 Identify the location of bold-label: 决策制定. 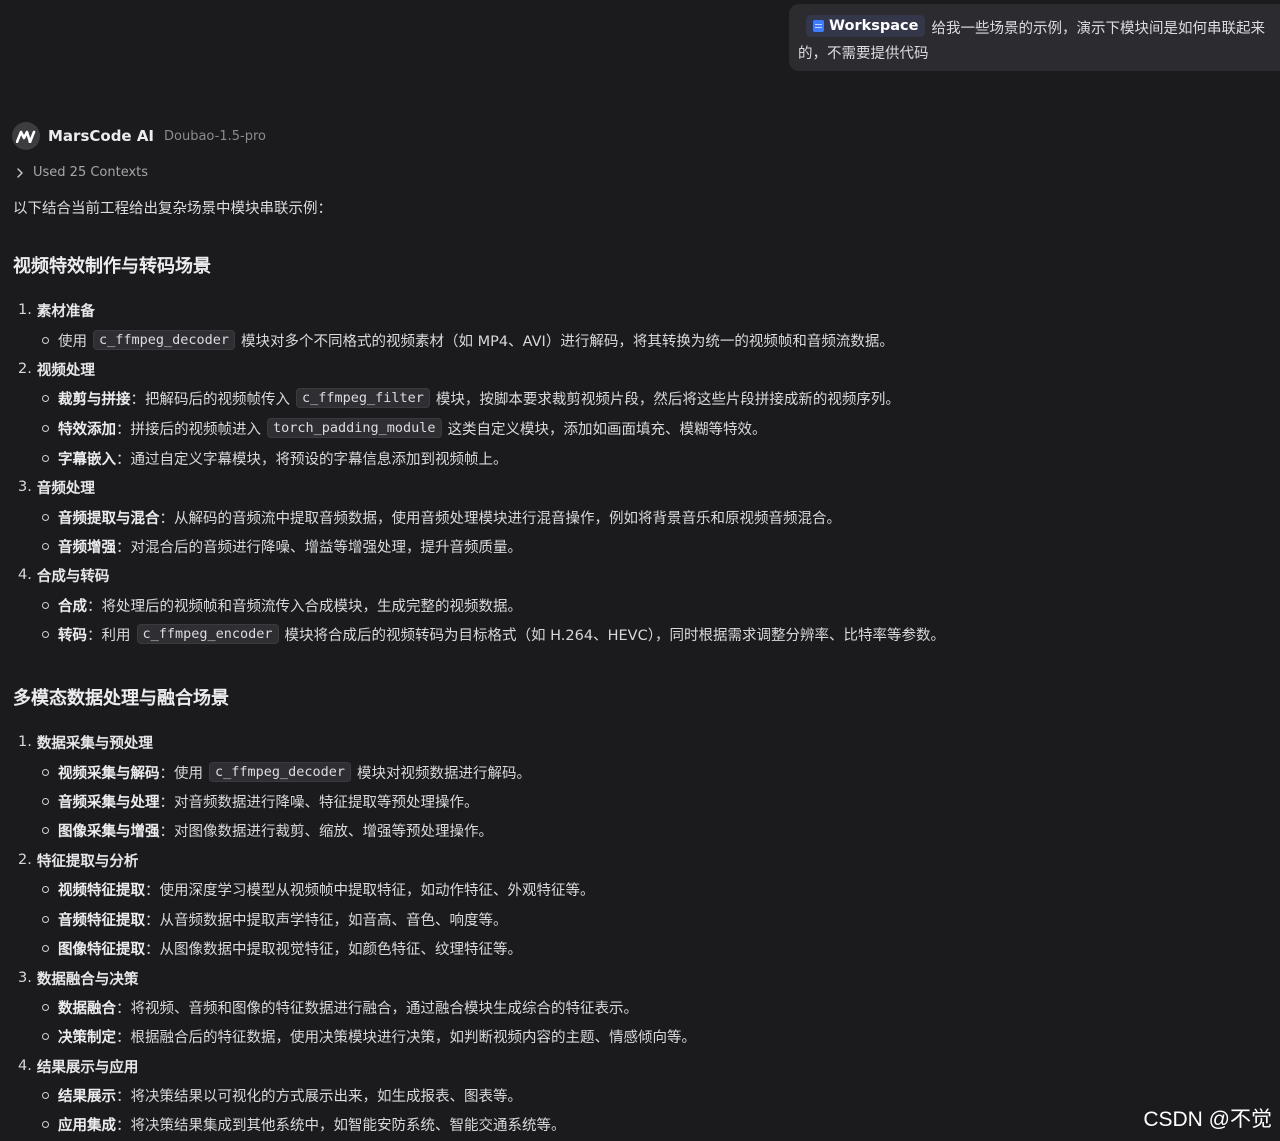
(87, 1037).